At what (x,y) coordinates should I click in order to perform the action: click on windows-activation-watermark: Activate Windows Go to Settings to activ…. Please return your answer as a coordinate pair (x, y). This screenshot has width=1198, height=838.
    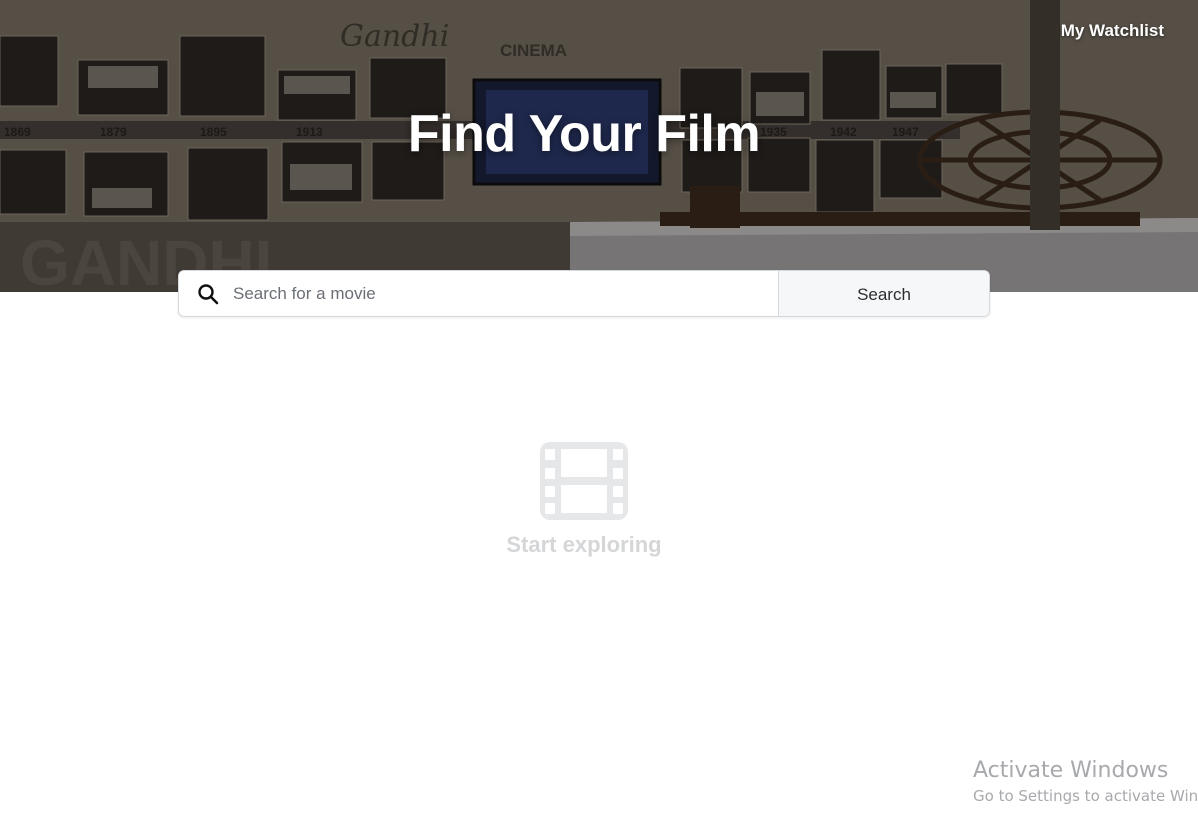
    Looking at the image, I should click on (1085, 781).